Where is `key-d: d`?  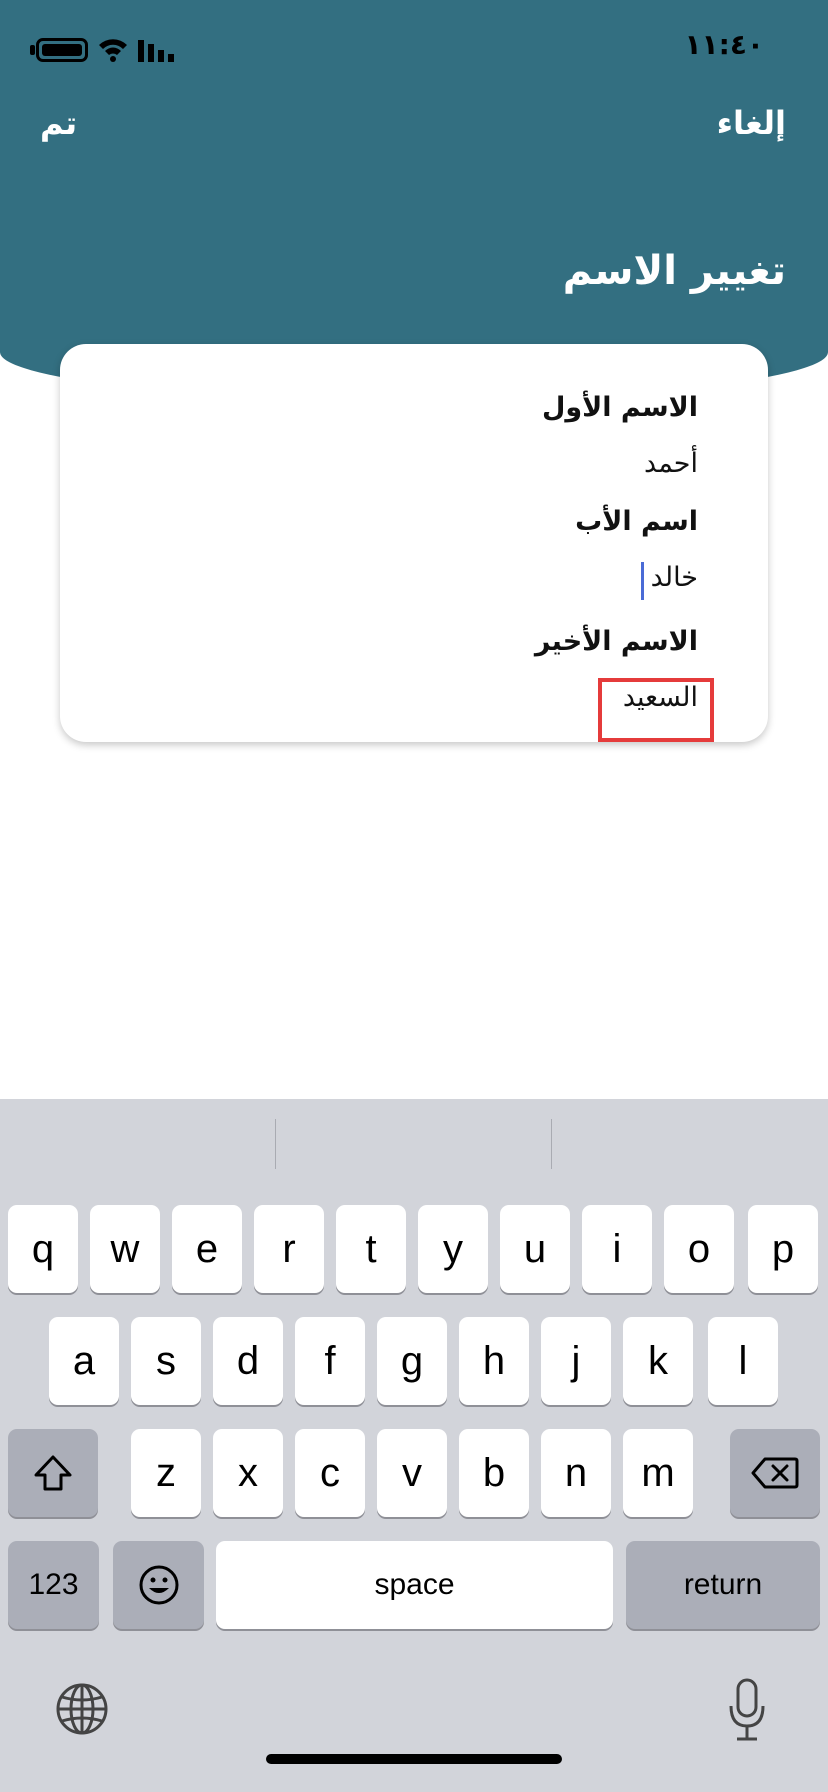 key-d: d is located at coordinates (248, 1361).